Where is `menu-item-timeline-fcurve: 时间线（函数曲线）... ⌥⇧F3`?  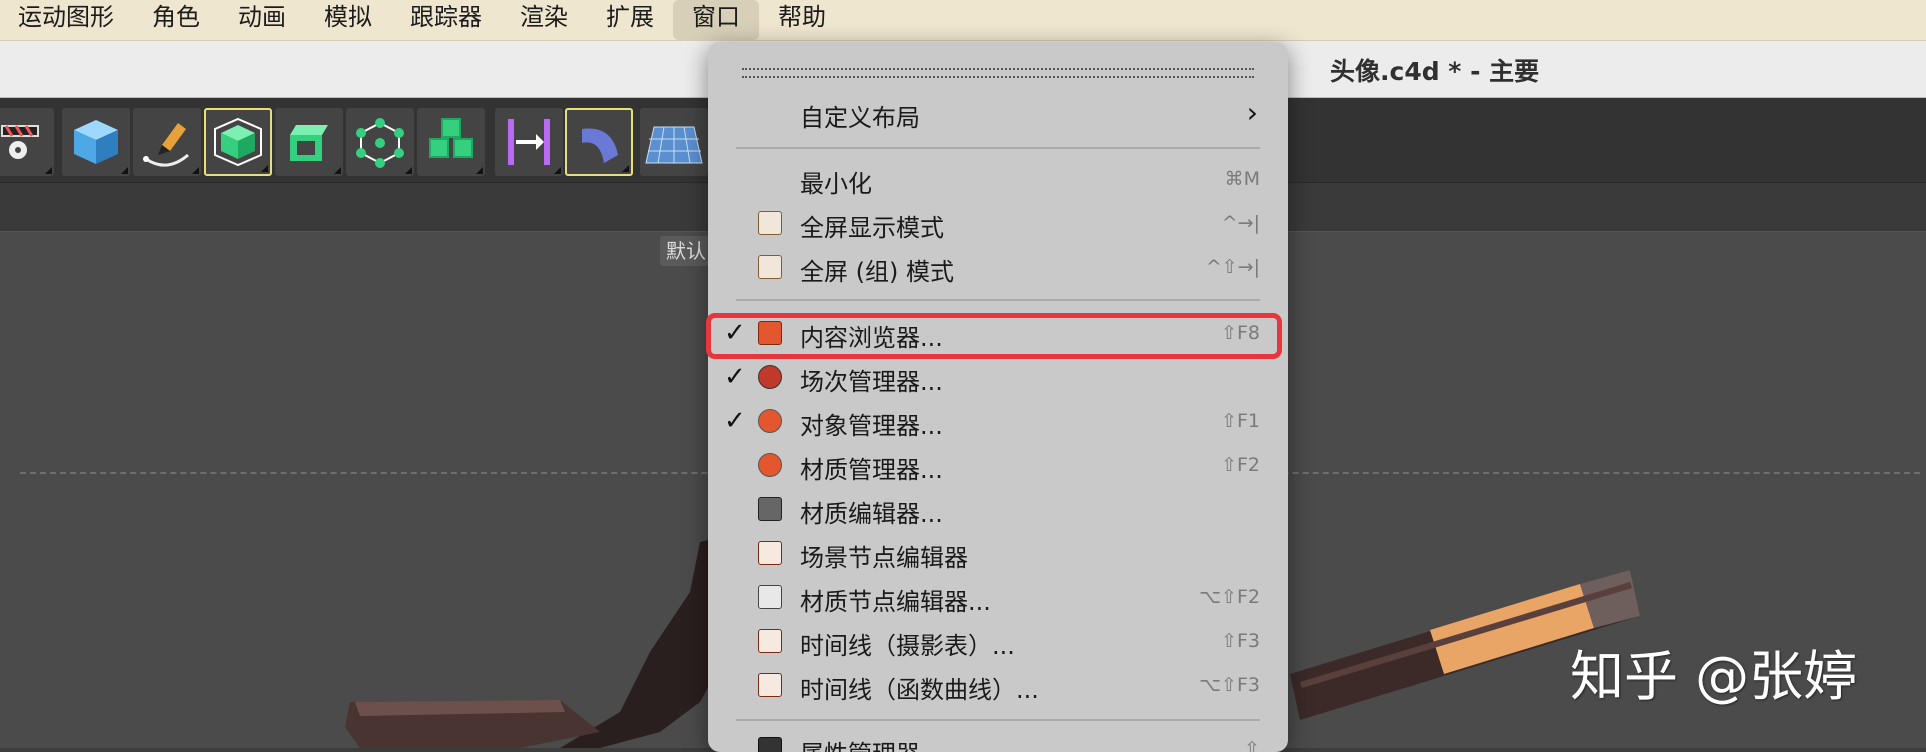
menu-item-timeline-fcurve: 时间线（函数曲线）... ⌥⇧F3 is located at coordinates (998, 686).